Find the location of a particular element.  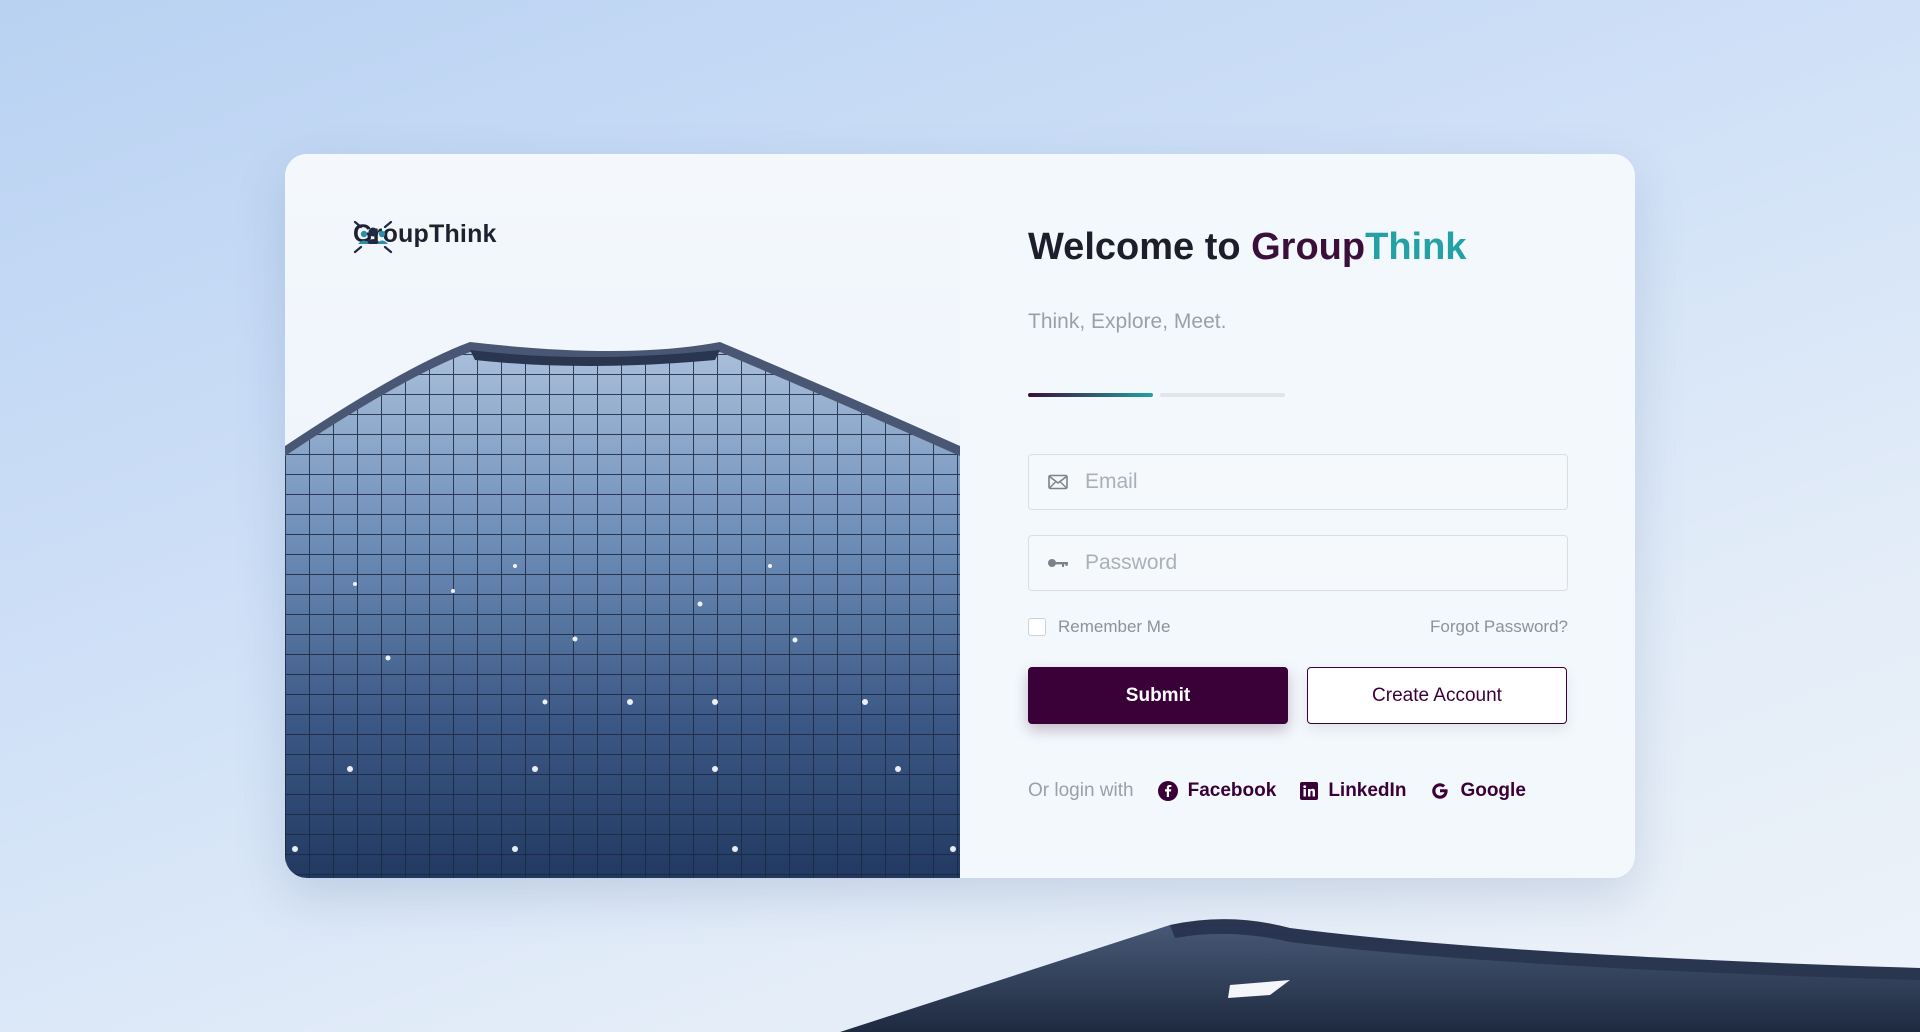

facebook-login-link: Facebook is located at coordinates (1217, 791).